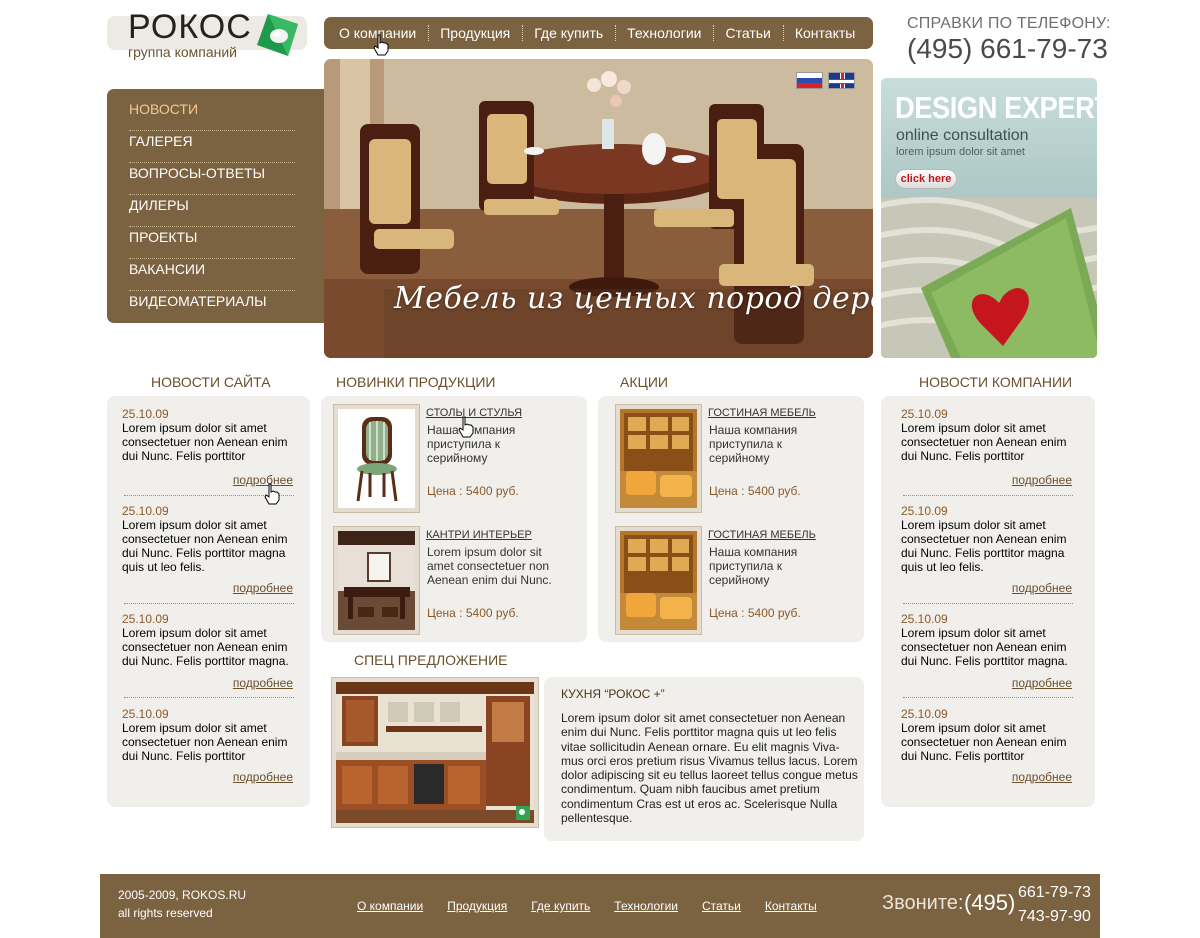 The height and width of the screenshot is (938, 1200). I want to click on footer-link-articles: Статьи, so click(721, 906).